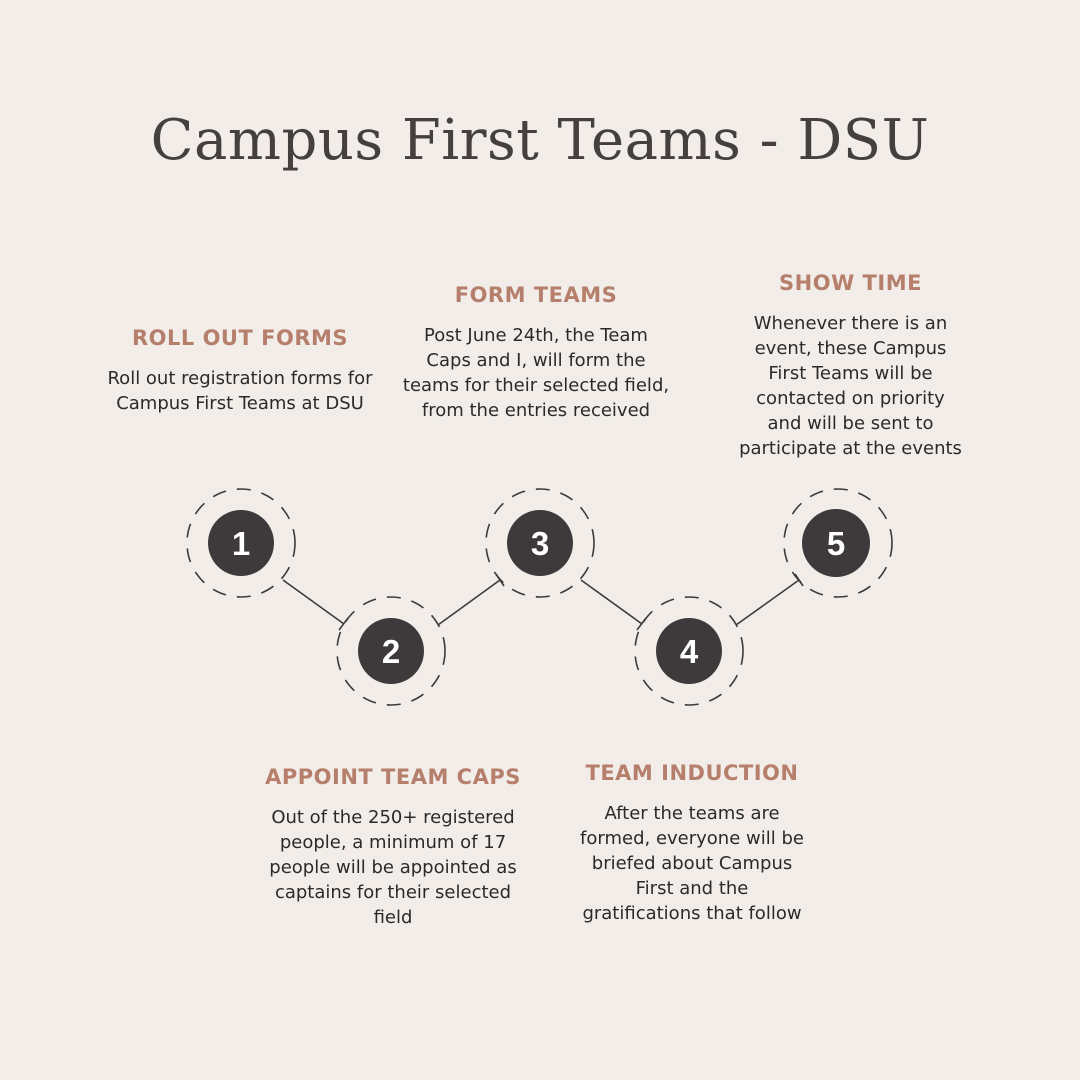  I want to click on step-5-number: 5, so click(836, 543).